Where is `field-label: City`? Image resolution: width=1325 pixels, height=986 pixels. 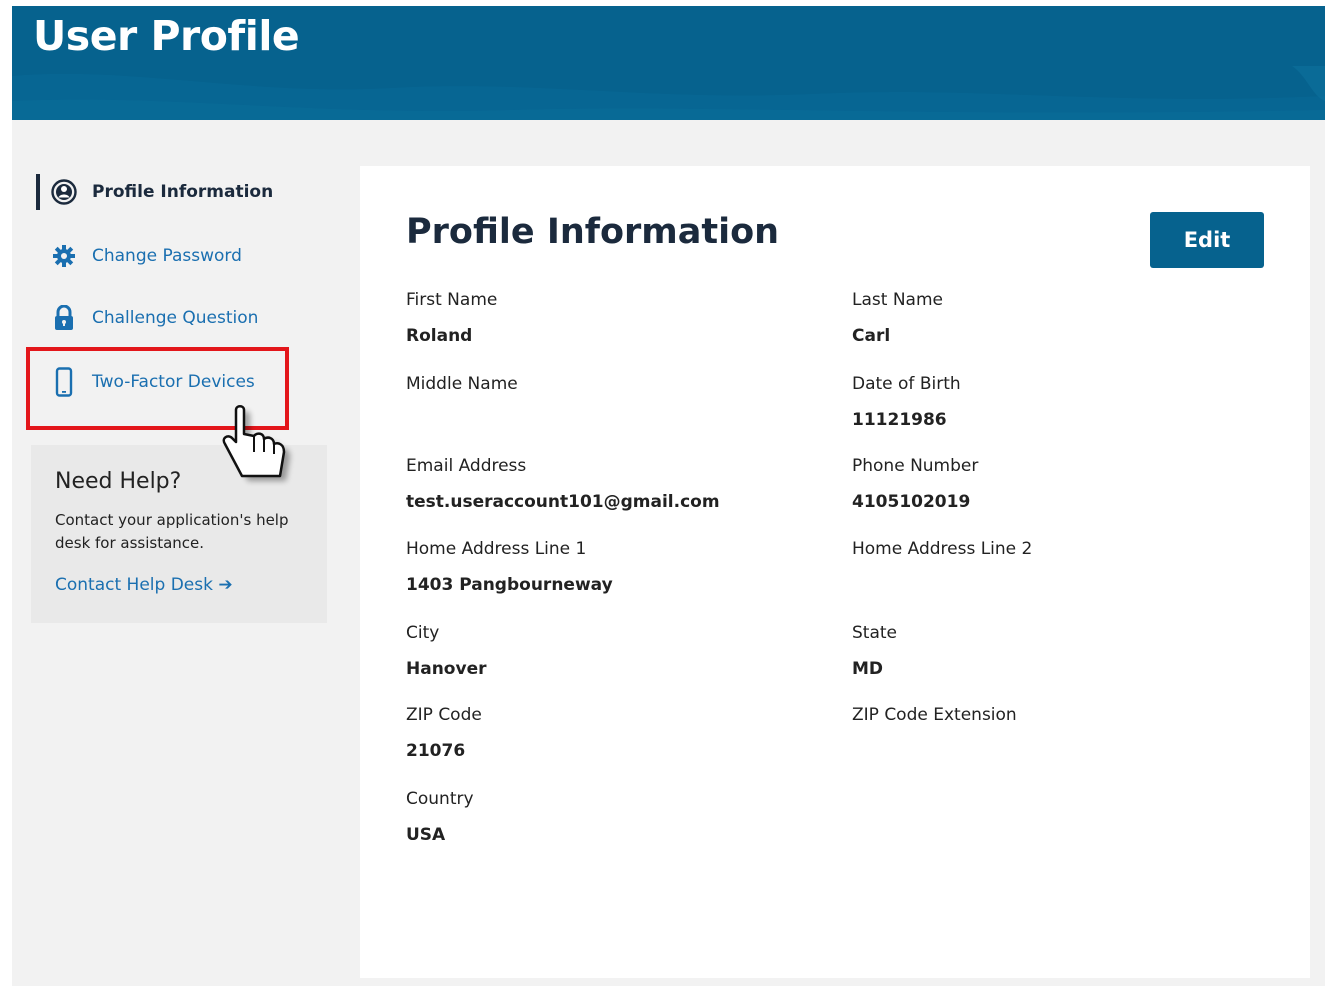
field-label: City is located at coordinates (423, 633).